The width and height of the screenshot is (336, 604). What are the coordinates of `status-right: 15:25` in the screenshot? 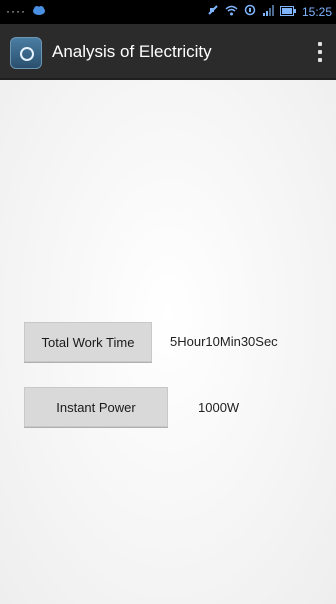 It's located at (269, 11).